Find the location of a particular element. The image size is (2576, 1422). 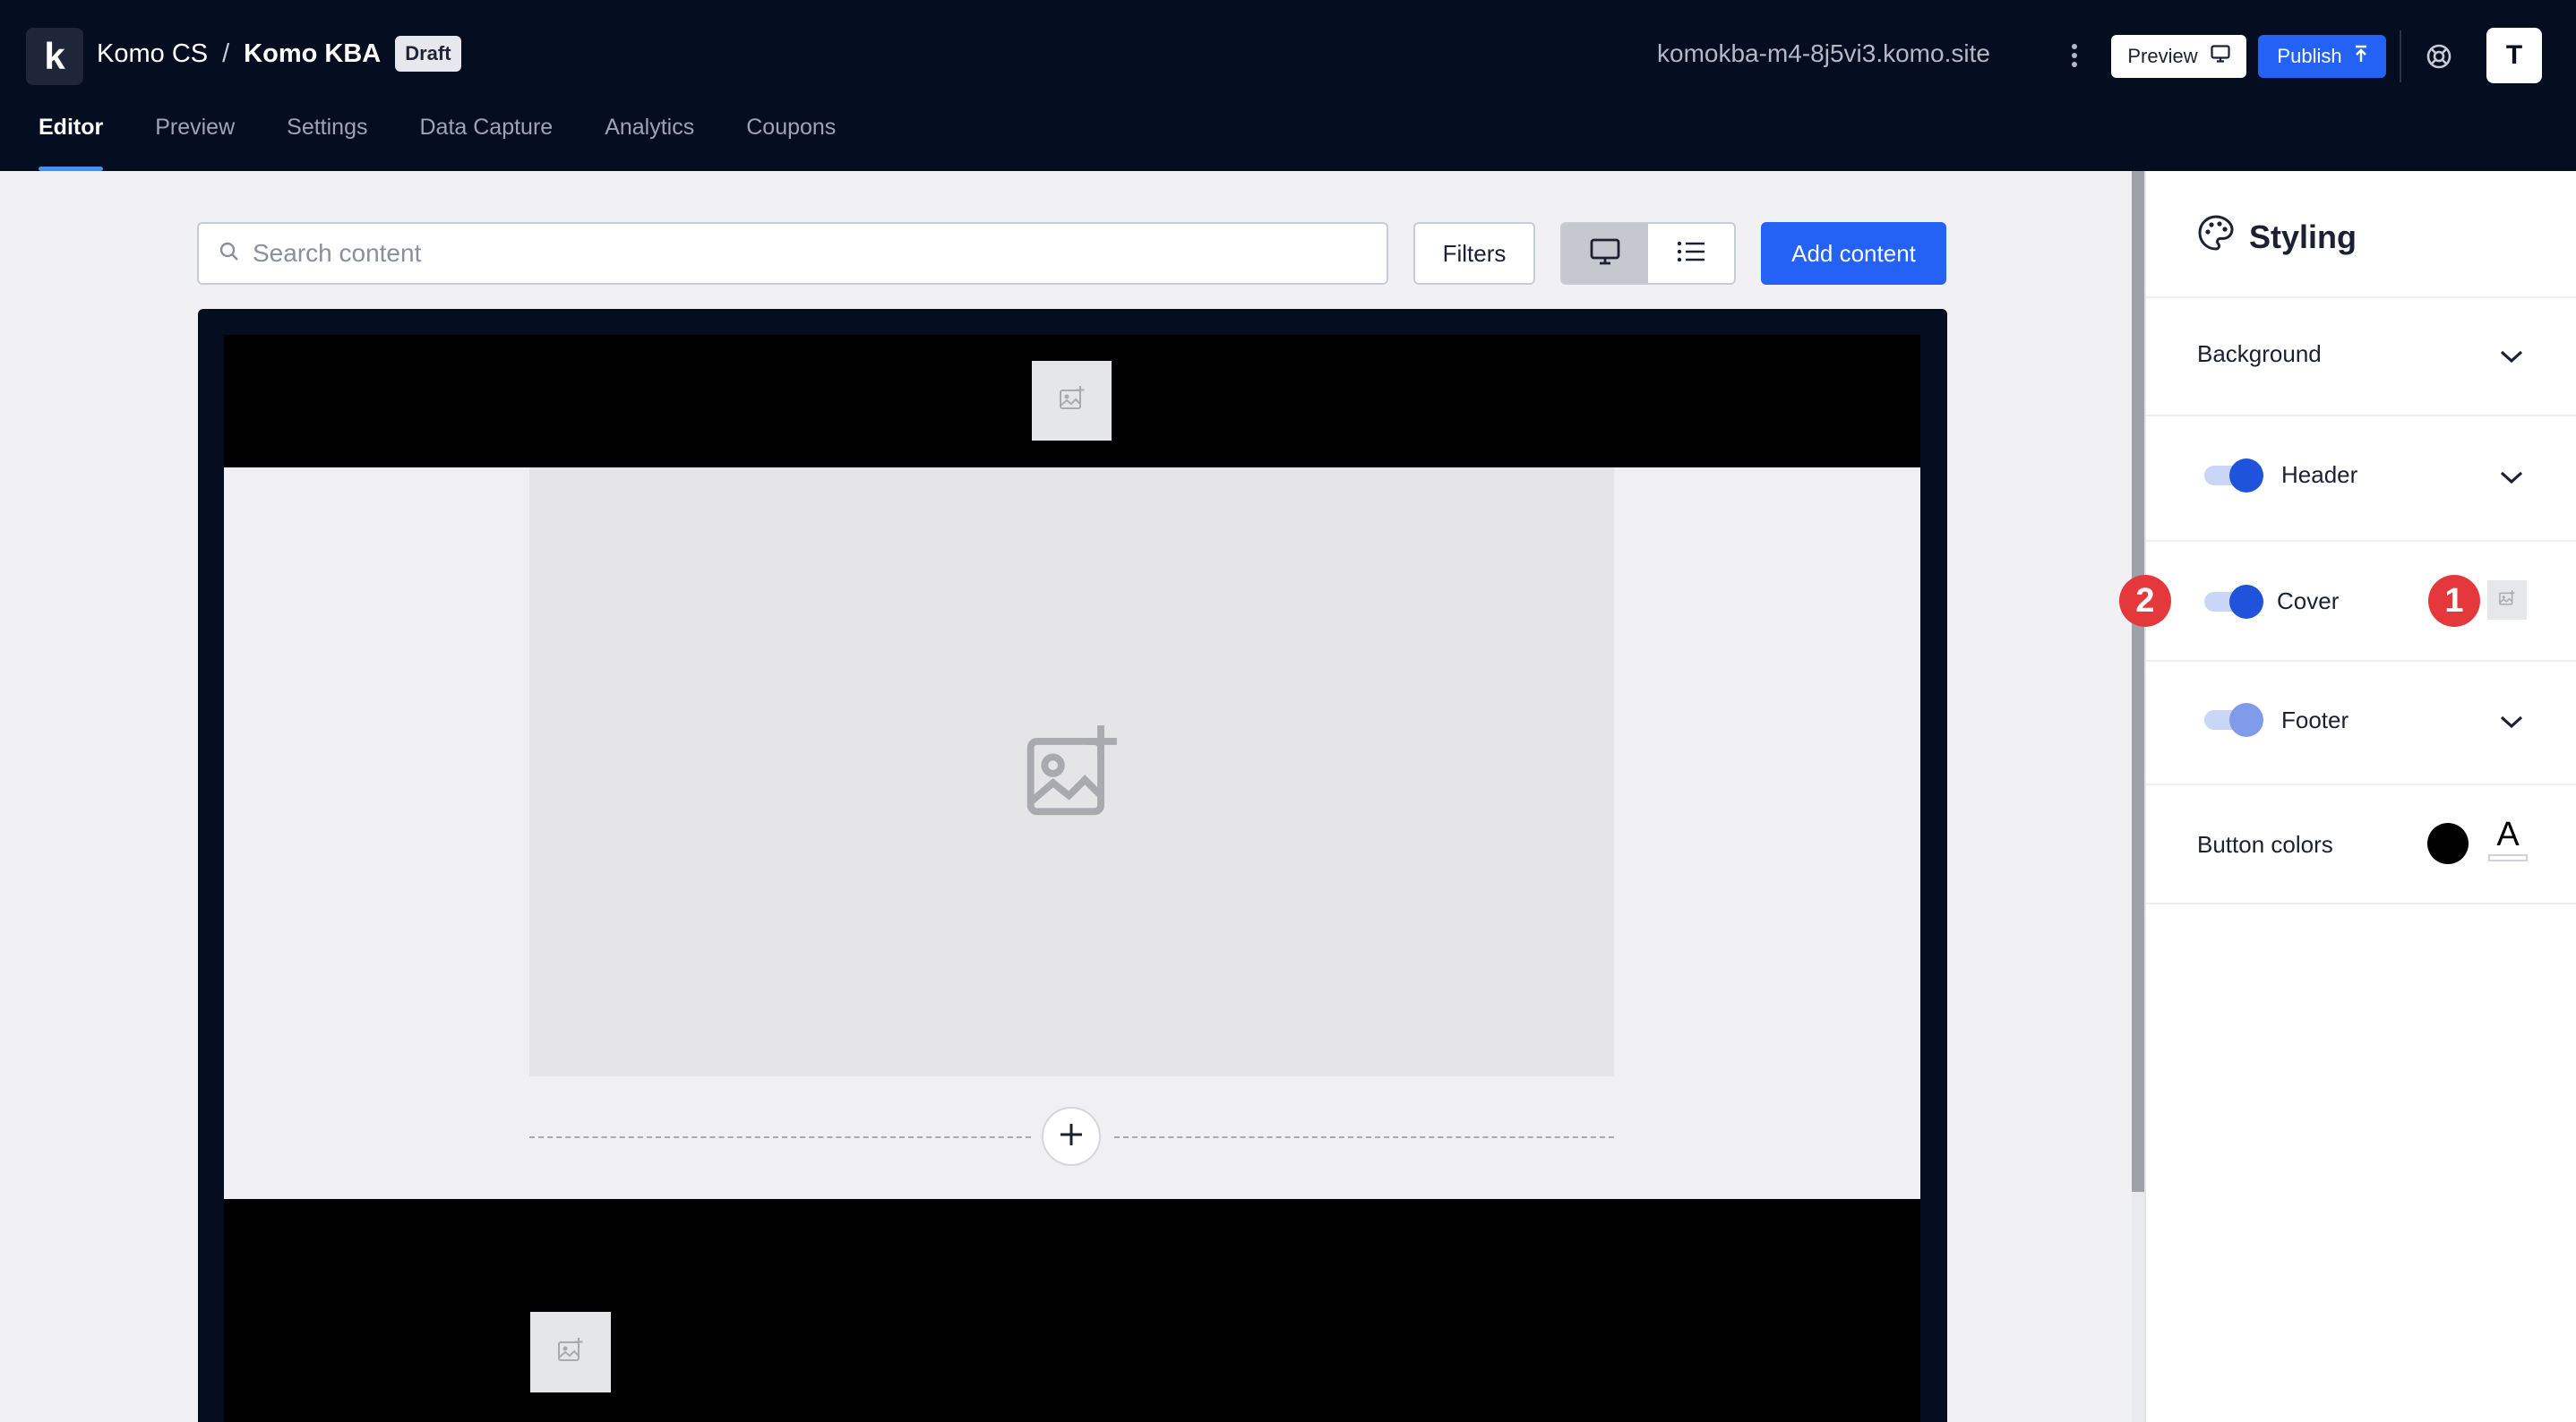

status-badge: Draft is located at coordinates (428, 54).